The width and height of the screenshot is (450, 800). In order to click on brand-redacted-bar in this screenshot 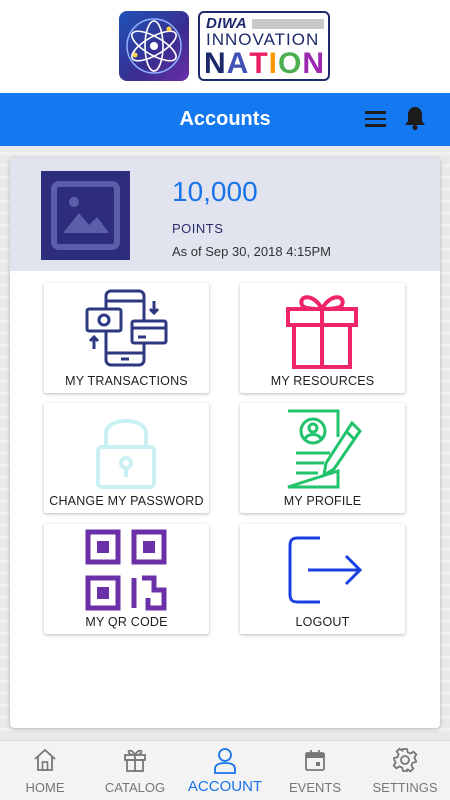, I will do `click(288, 24)`.